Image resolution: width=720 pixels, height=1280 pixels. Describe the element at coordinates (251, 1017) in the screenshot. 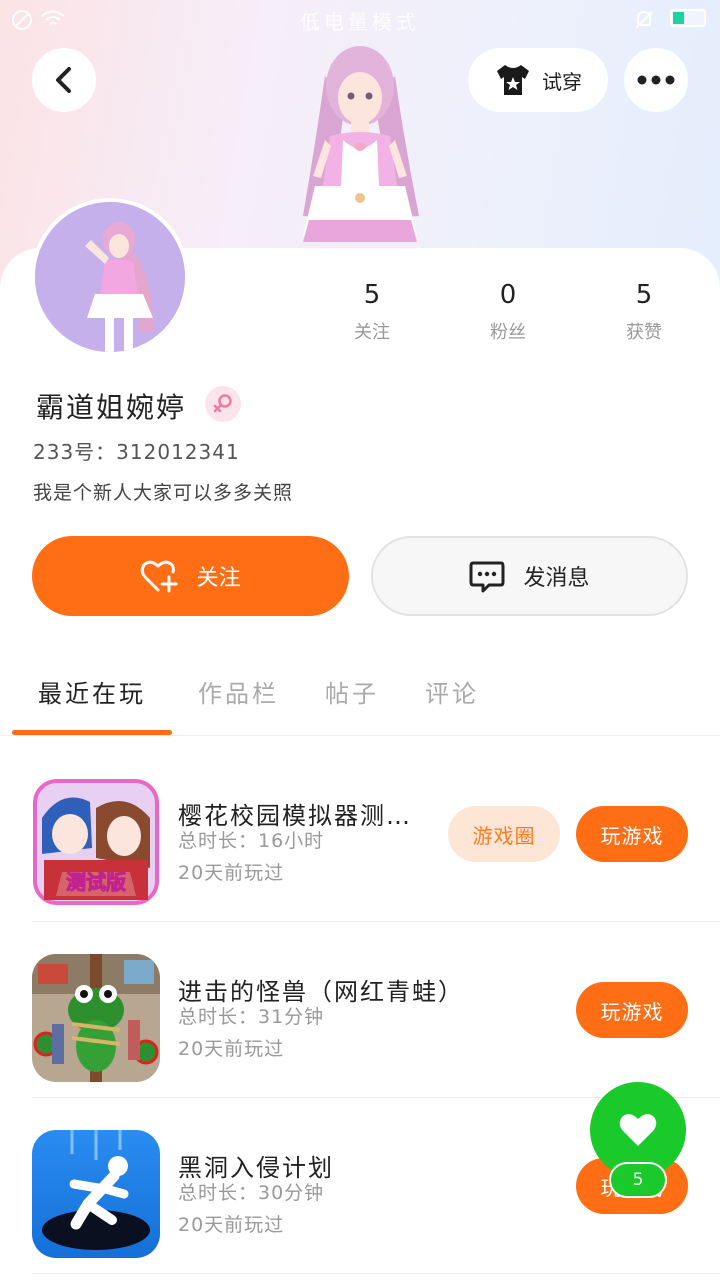

I see `game-duration: 总时长：31分钟` at that location.